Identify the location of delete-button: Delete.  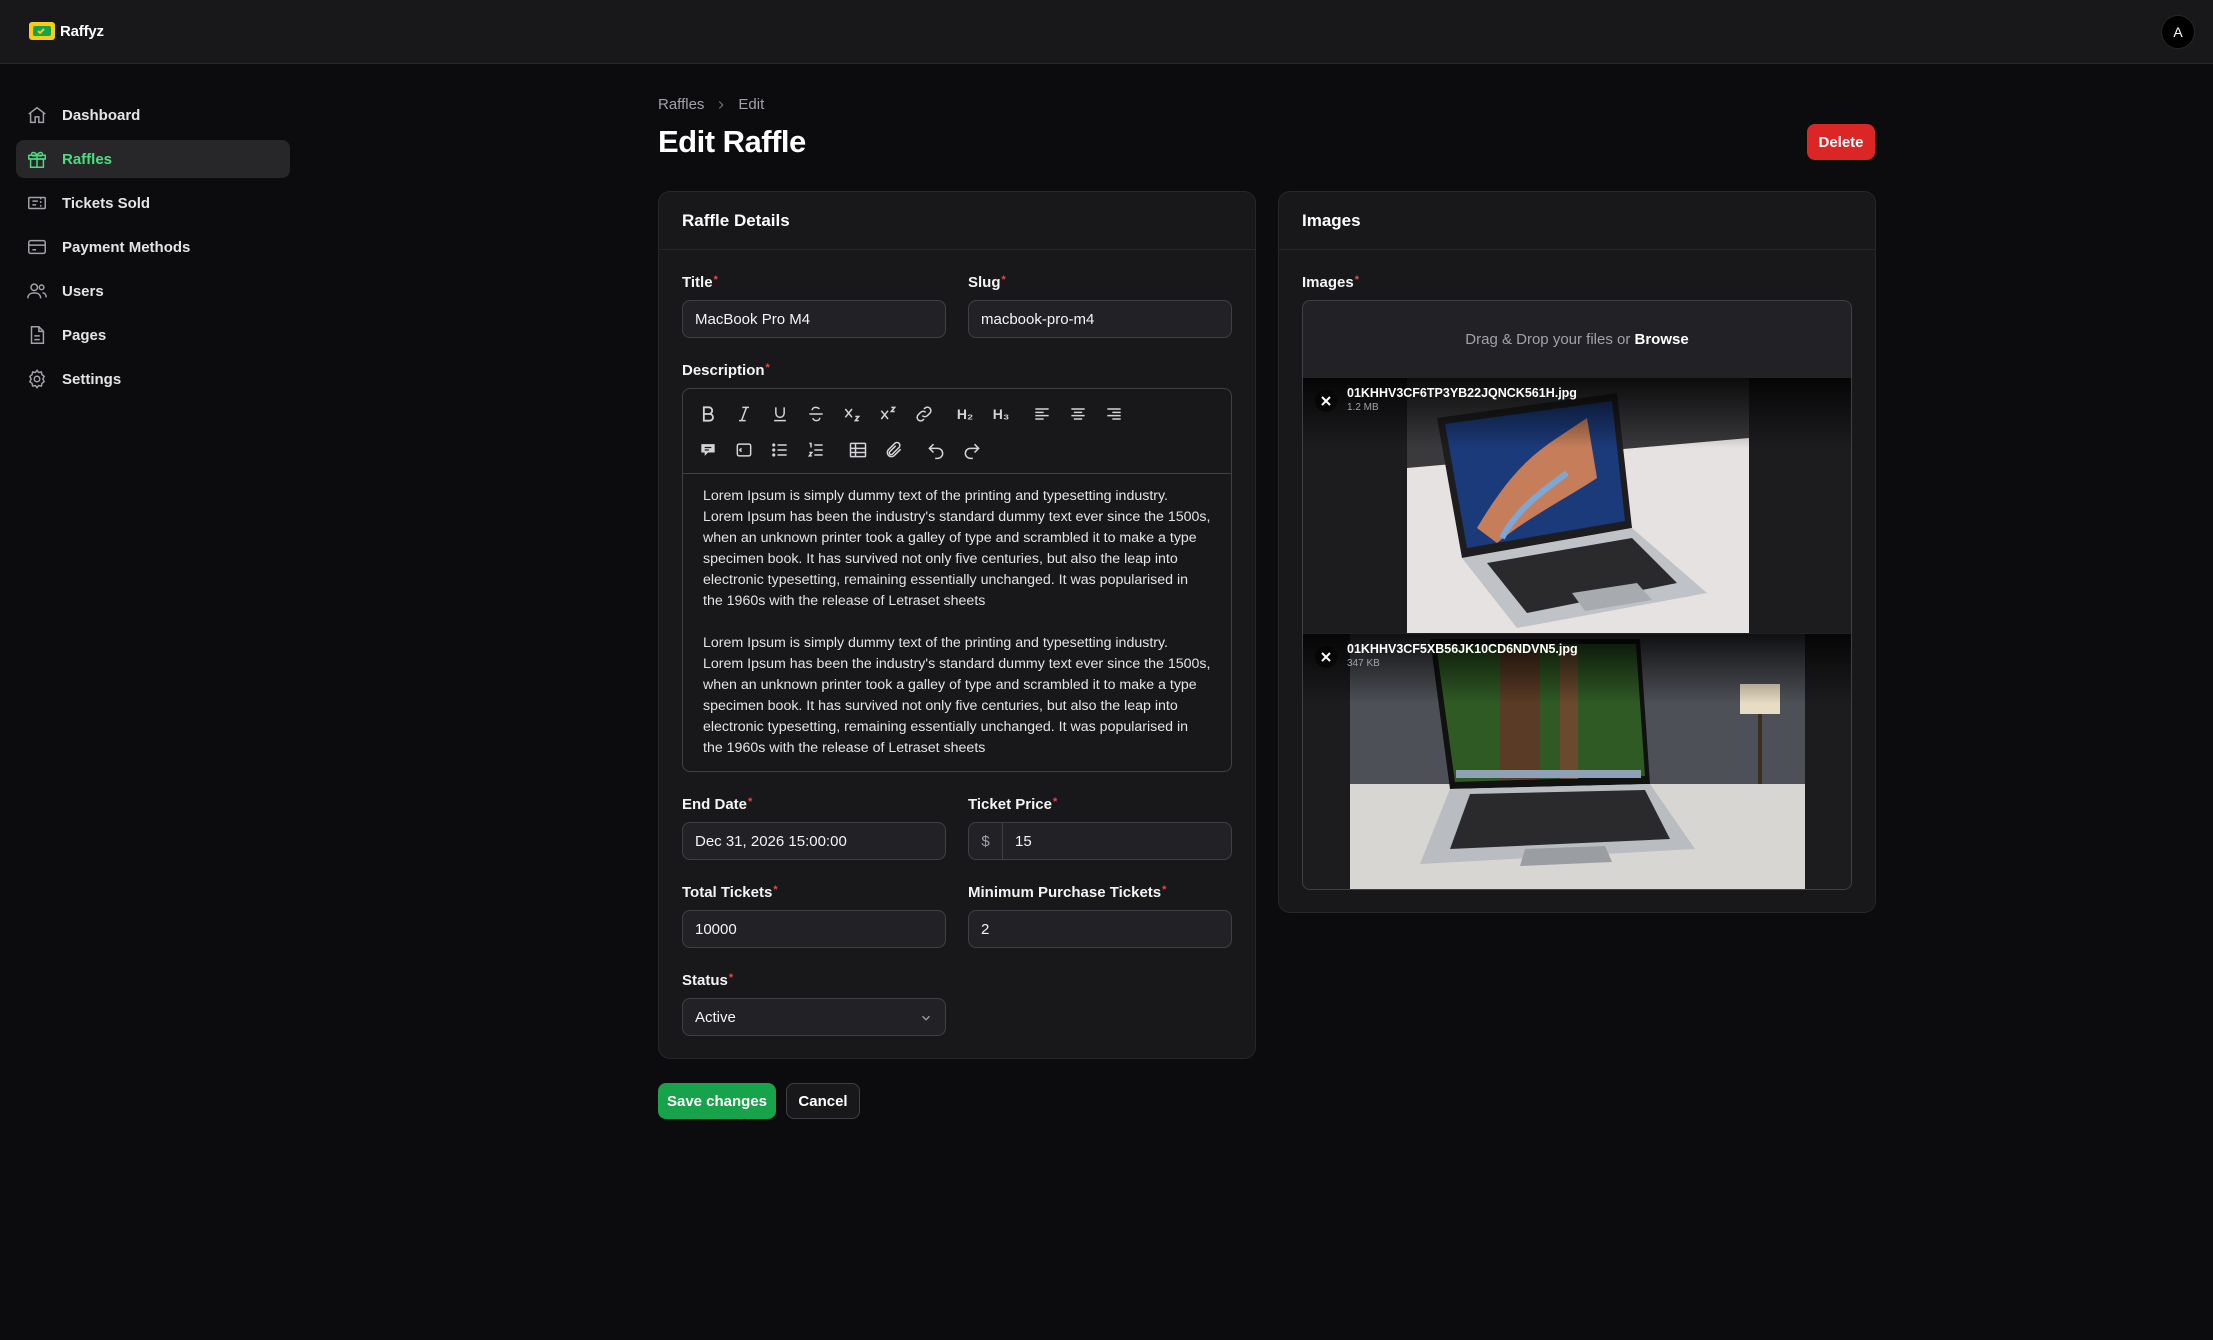
(1841, 142).